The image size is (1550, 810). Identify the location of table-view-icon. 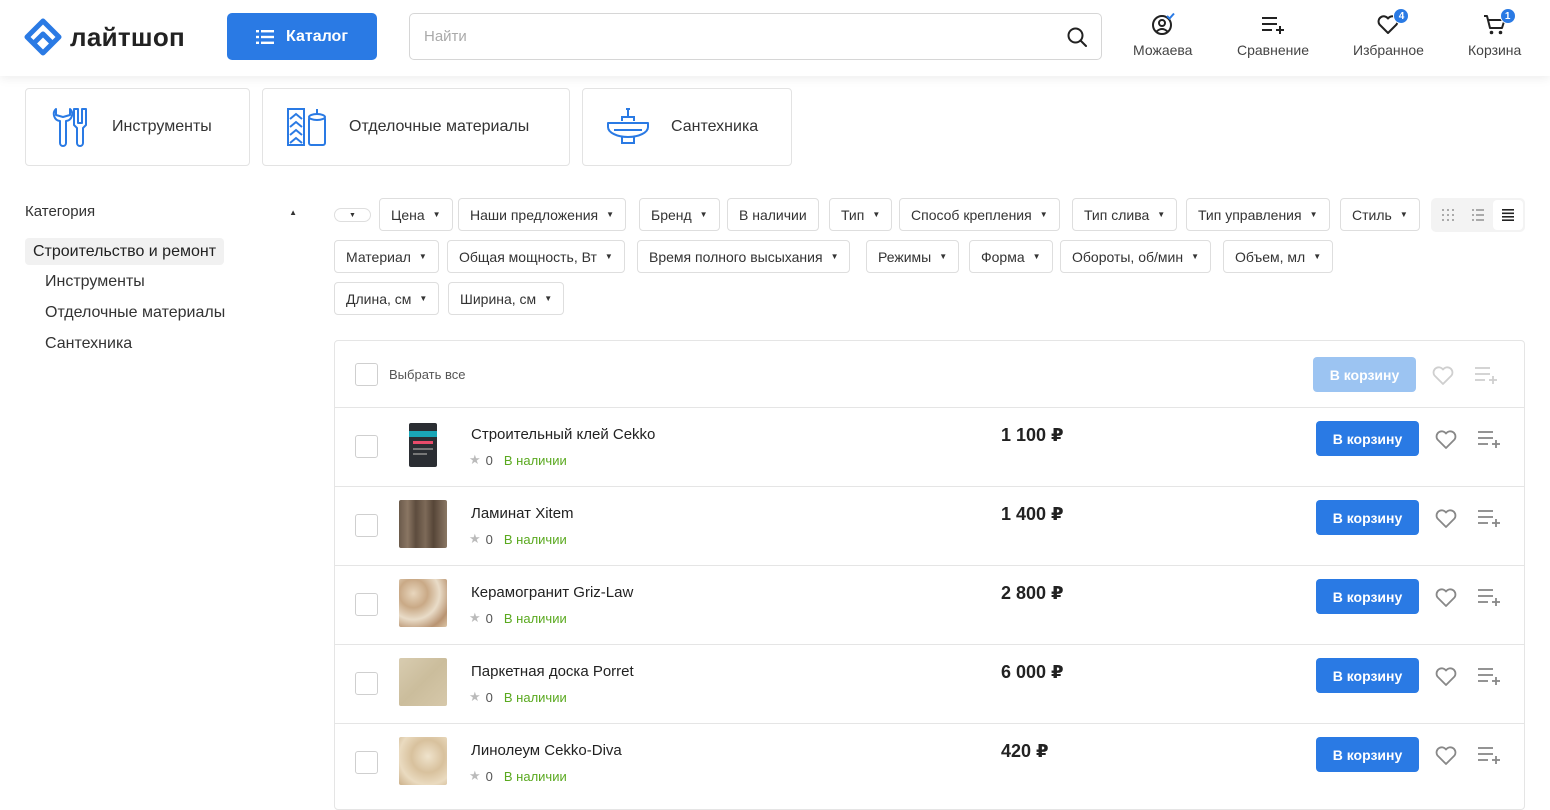
(1508, 215).